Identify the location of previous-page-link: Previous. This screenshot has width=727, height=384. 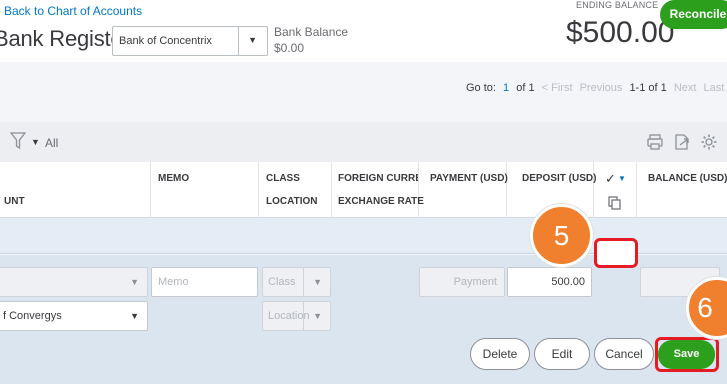
(601, 88).